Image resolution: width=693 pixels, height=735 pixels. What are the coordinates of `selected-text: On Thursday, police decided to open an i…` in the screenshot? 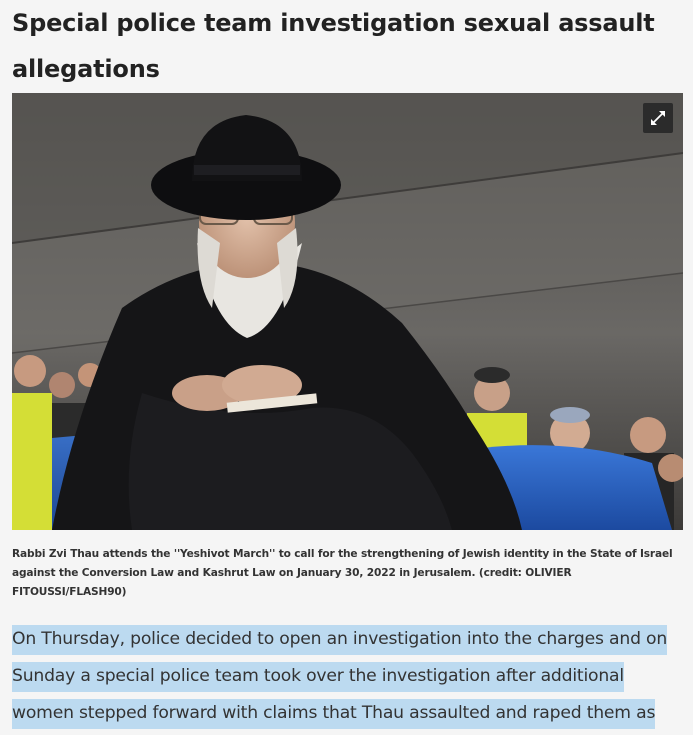 It's located at (339, 680).